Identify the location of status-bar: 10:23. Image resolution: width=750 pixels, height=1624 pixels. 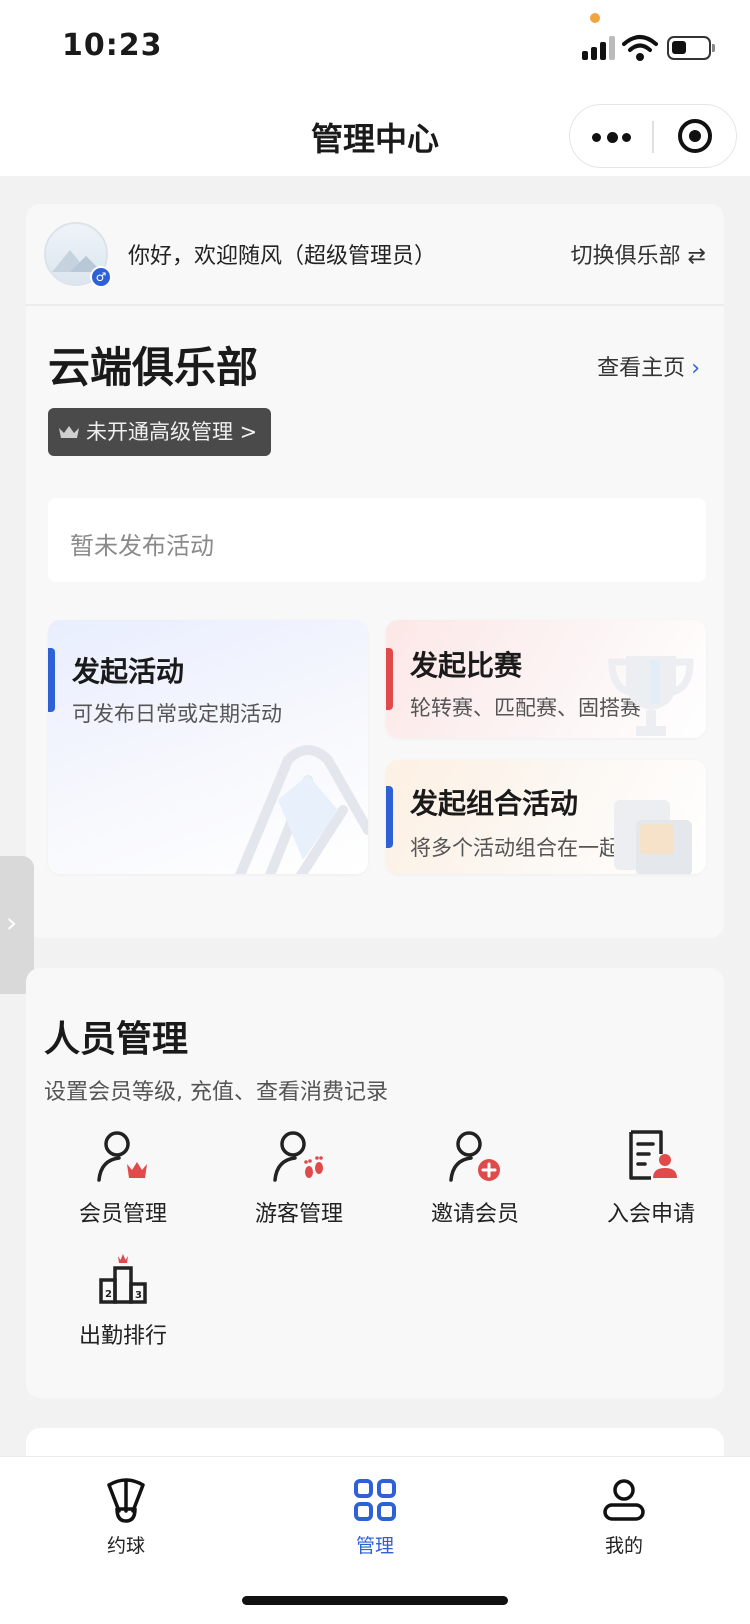
(375, 48).